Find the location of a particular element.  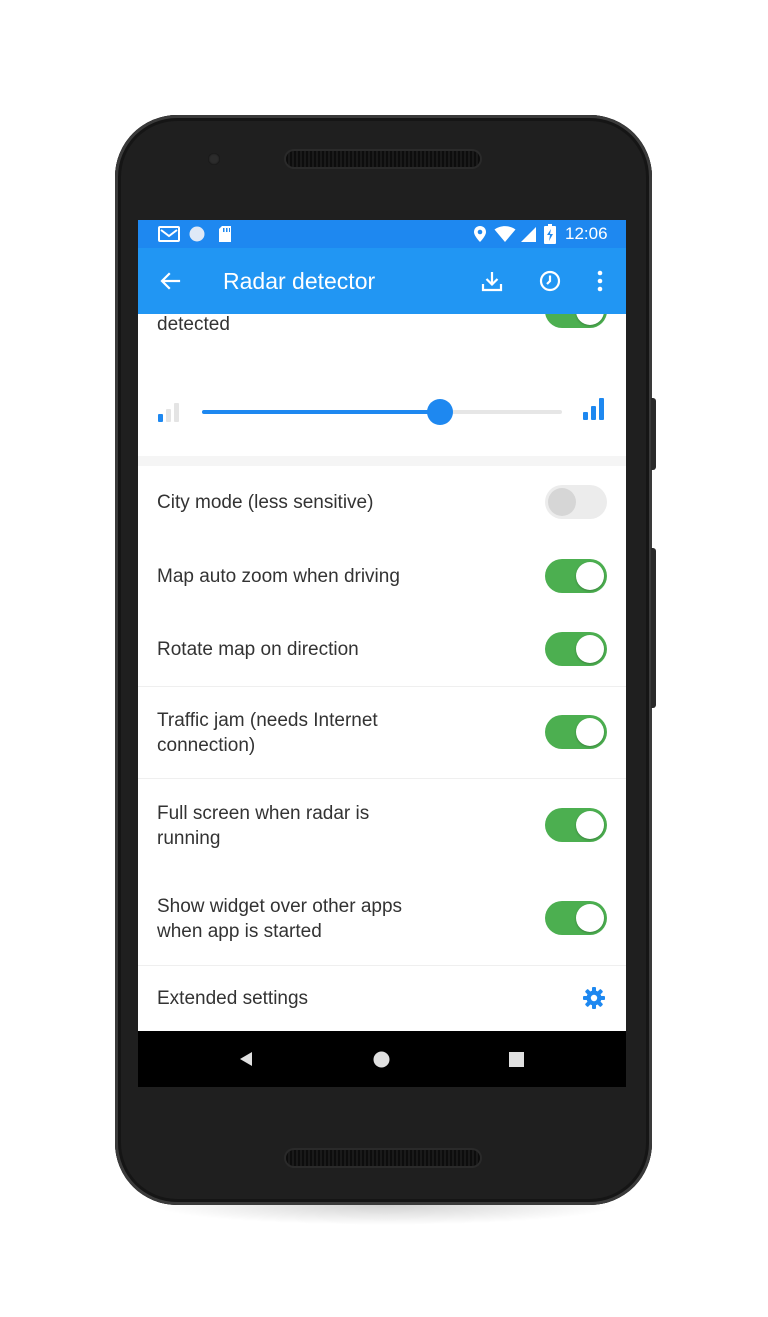

setting-label-line2: running is located at coordinates (189, 838).